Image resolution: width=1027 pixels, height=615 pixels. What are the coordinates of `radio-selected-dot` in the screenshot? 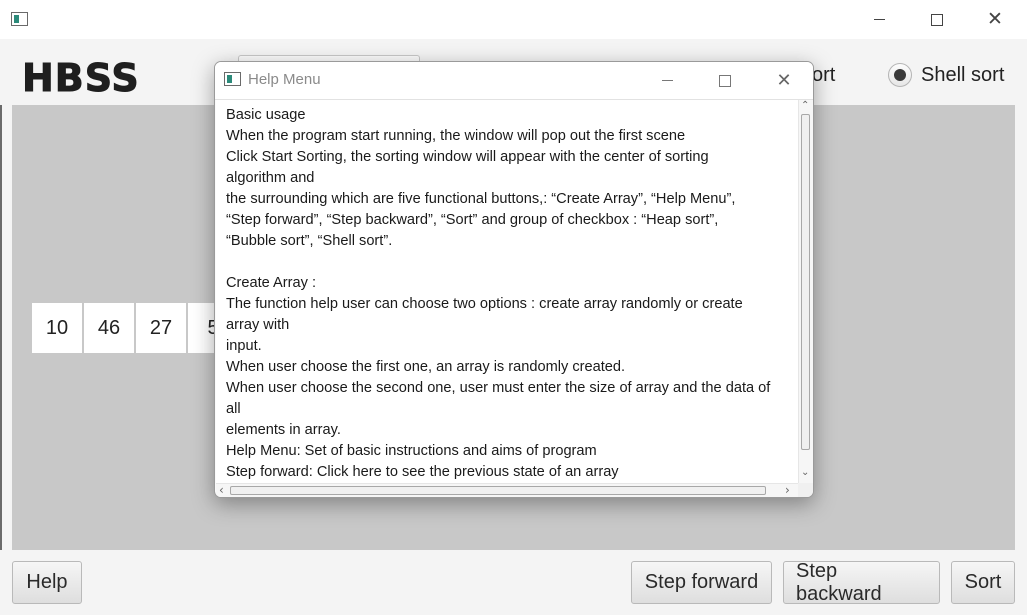 It's located at (900, 75).